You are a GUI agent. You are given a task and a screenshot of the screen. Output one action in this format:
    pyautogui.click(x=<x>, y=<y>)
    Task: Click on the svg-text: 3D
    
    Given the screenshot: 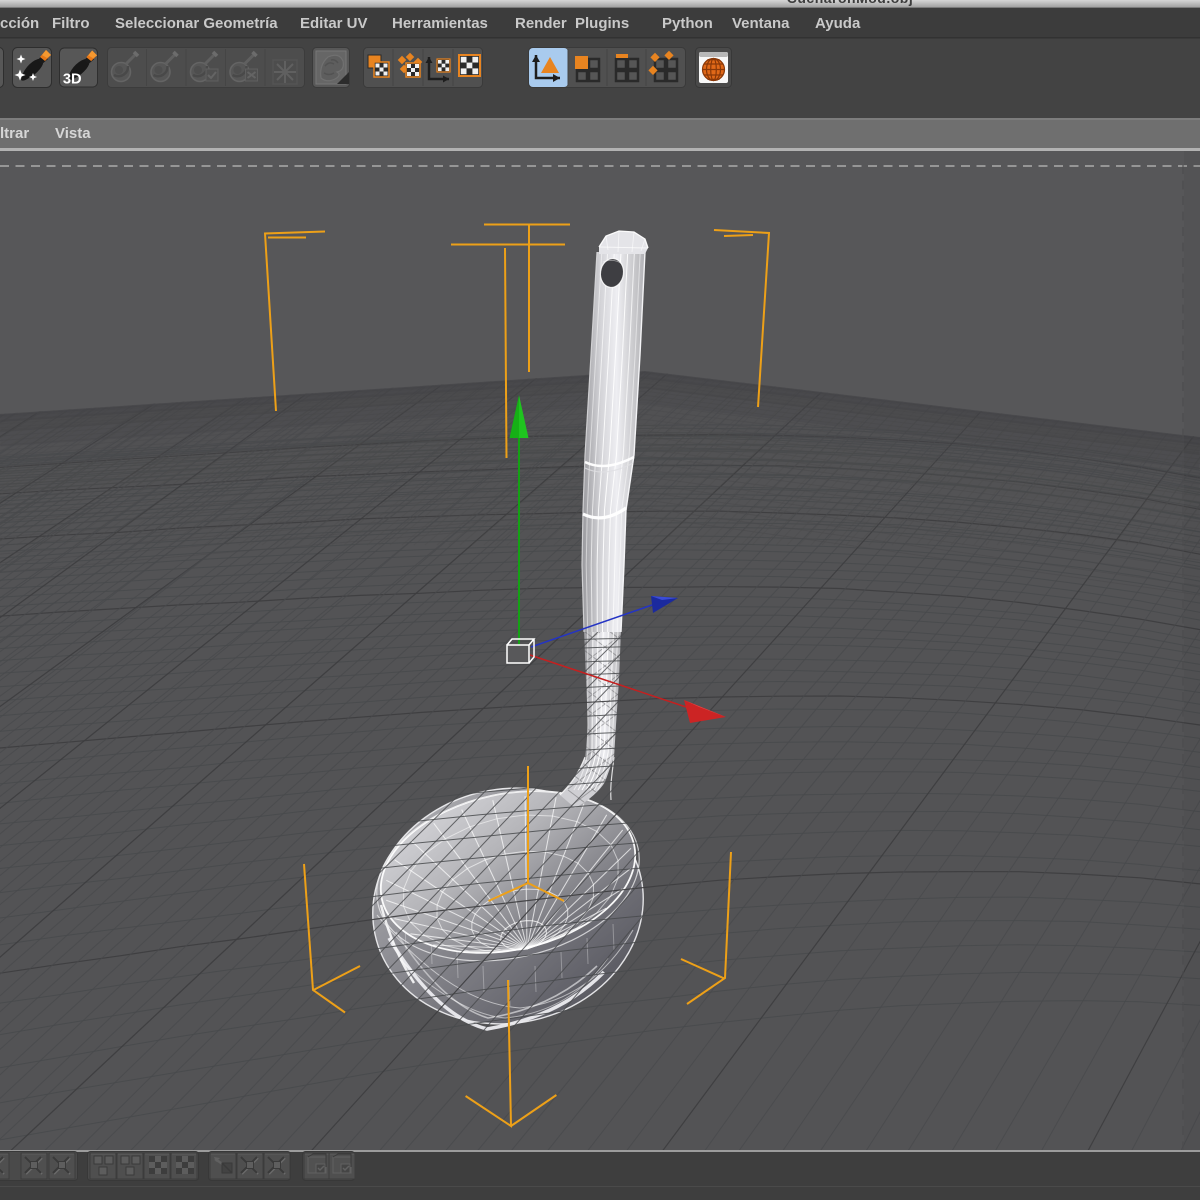 What is the action you would take?
    pyautogui.click(x=72, y=80)
    